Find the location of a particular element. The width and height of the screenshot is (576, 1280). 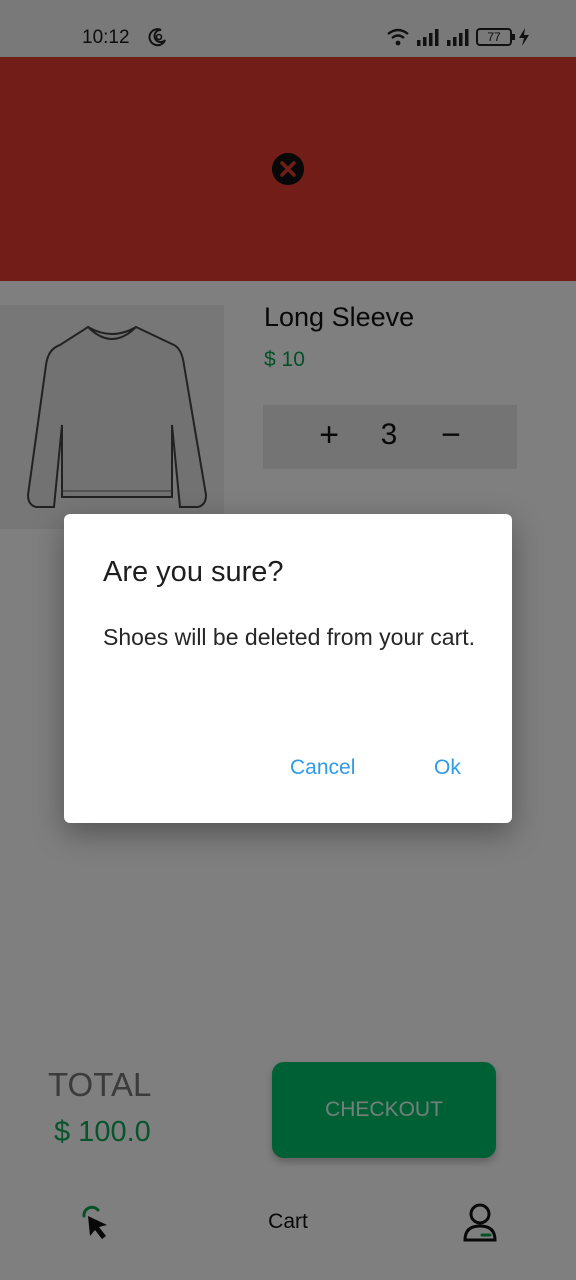

ok-button: Ok is located at coordinates (447, 768).